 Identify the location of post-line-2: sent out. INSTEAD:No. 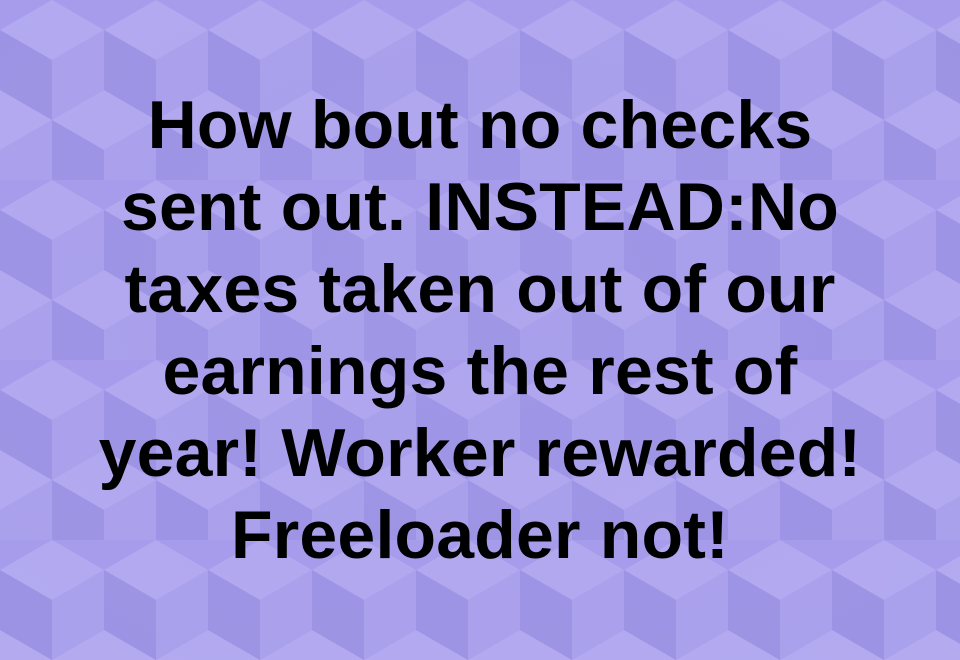
(480, 207).